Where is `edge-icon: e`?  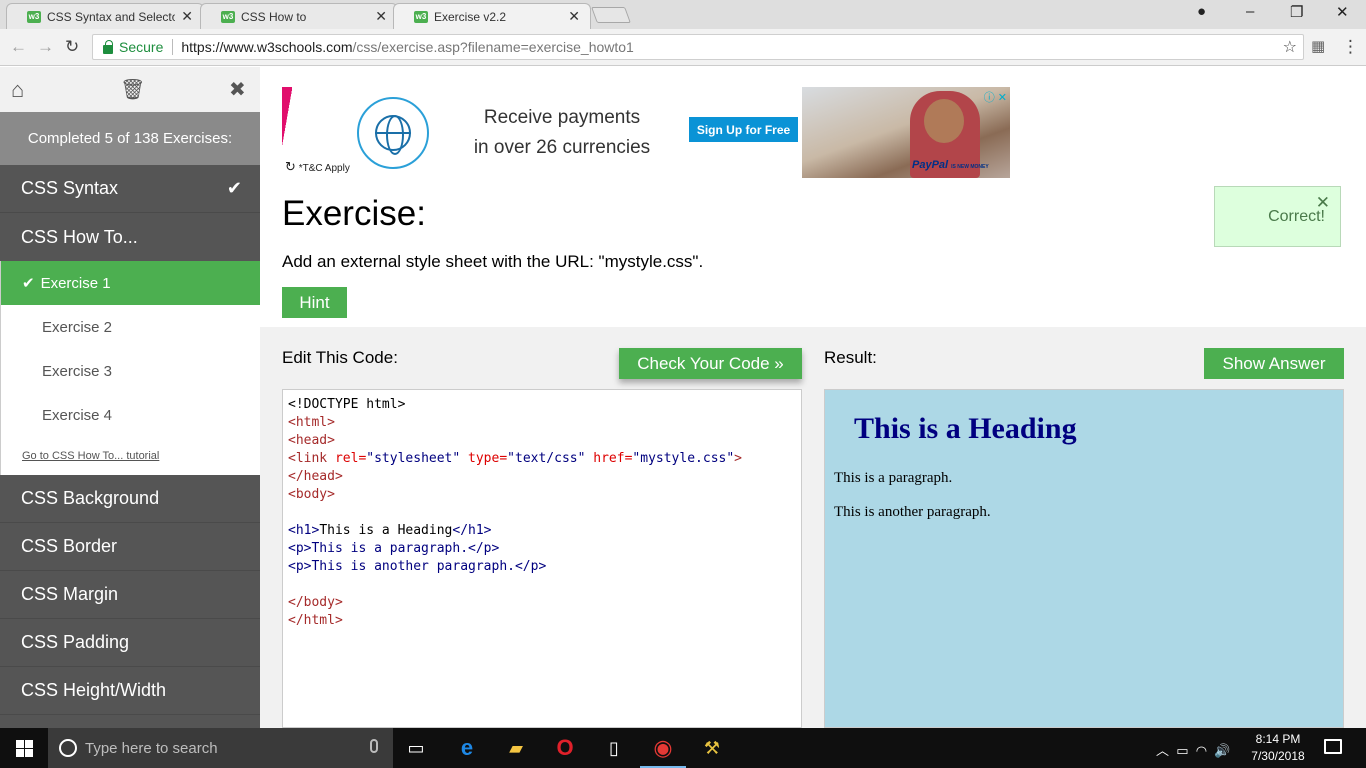
edge-icon: e is located at coordinates (467, 748).